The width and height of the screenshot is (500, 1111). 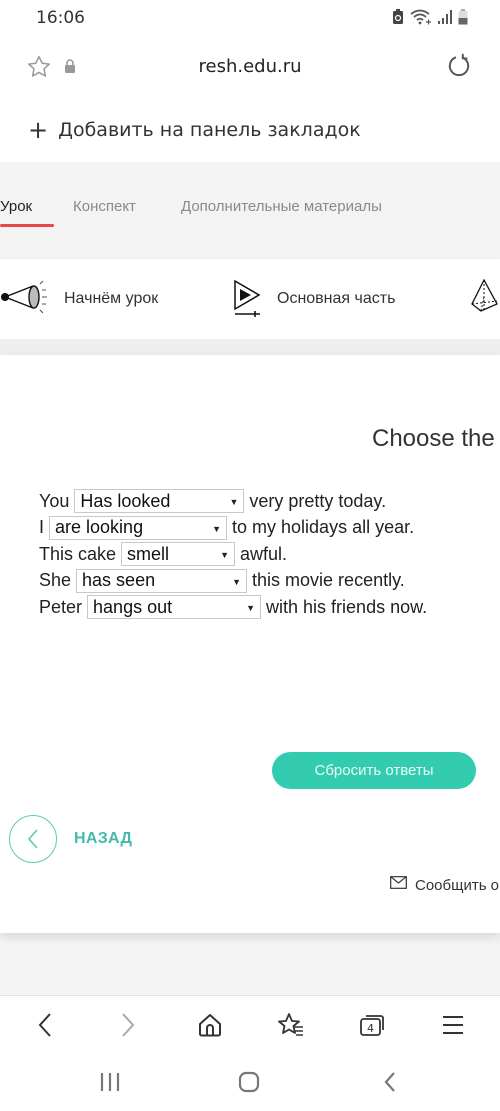 I want to click on sentence-before: This cake, so click(x=78, y=553).